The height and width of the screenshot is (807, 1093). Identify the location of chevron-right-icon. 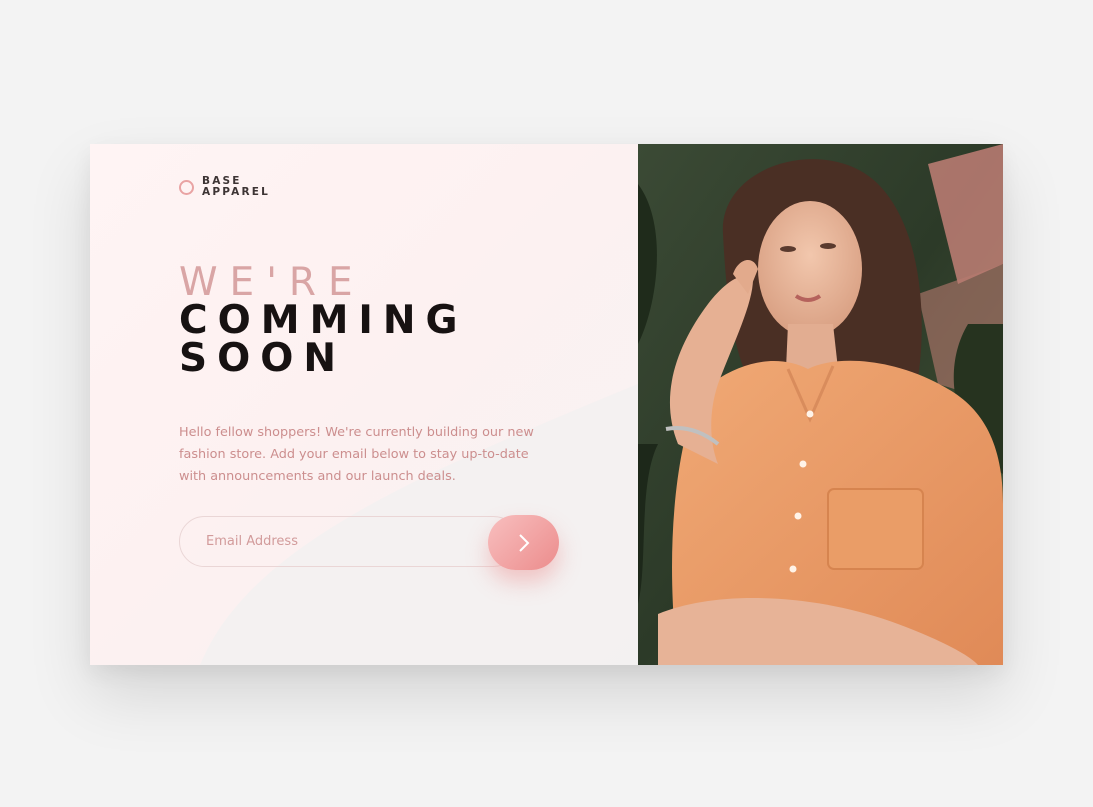
(523, 542).